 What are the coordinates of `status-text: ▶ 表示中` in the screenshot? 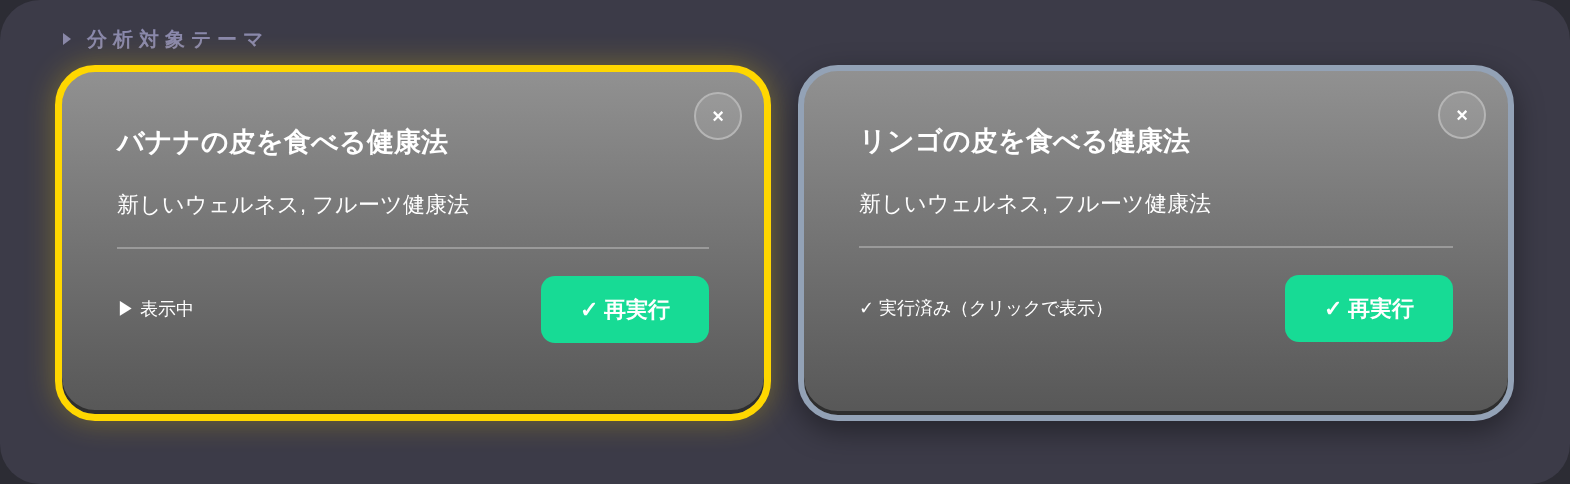 It's located at (155, 309).